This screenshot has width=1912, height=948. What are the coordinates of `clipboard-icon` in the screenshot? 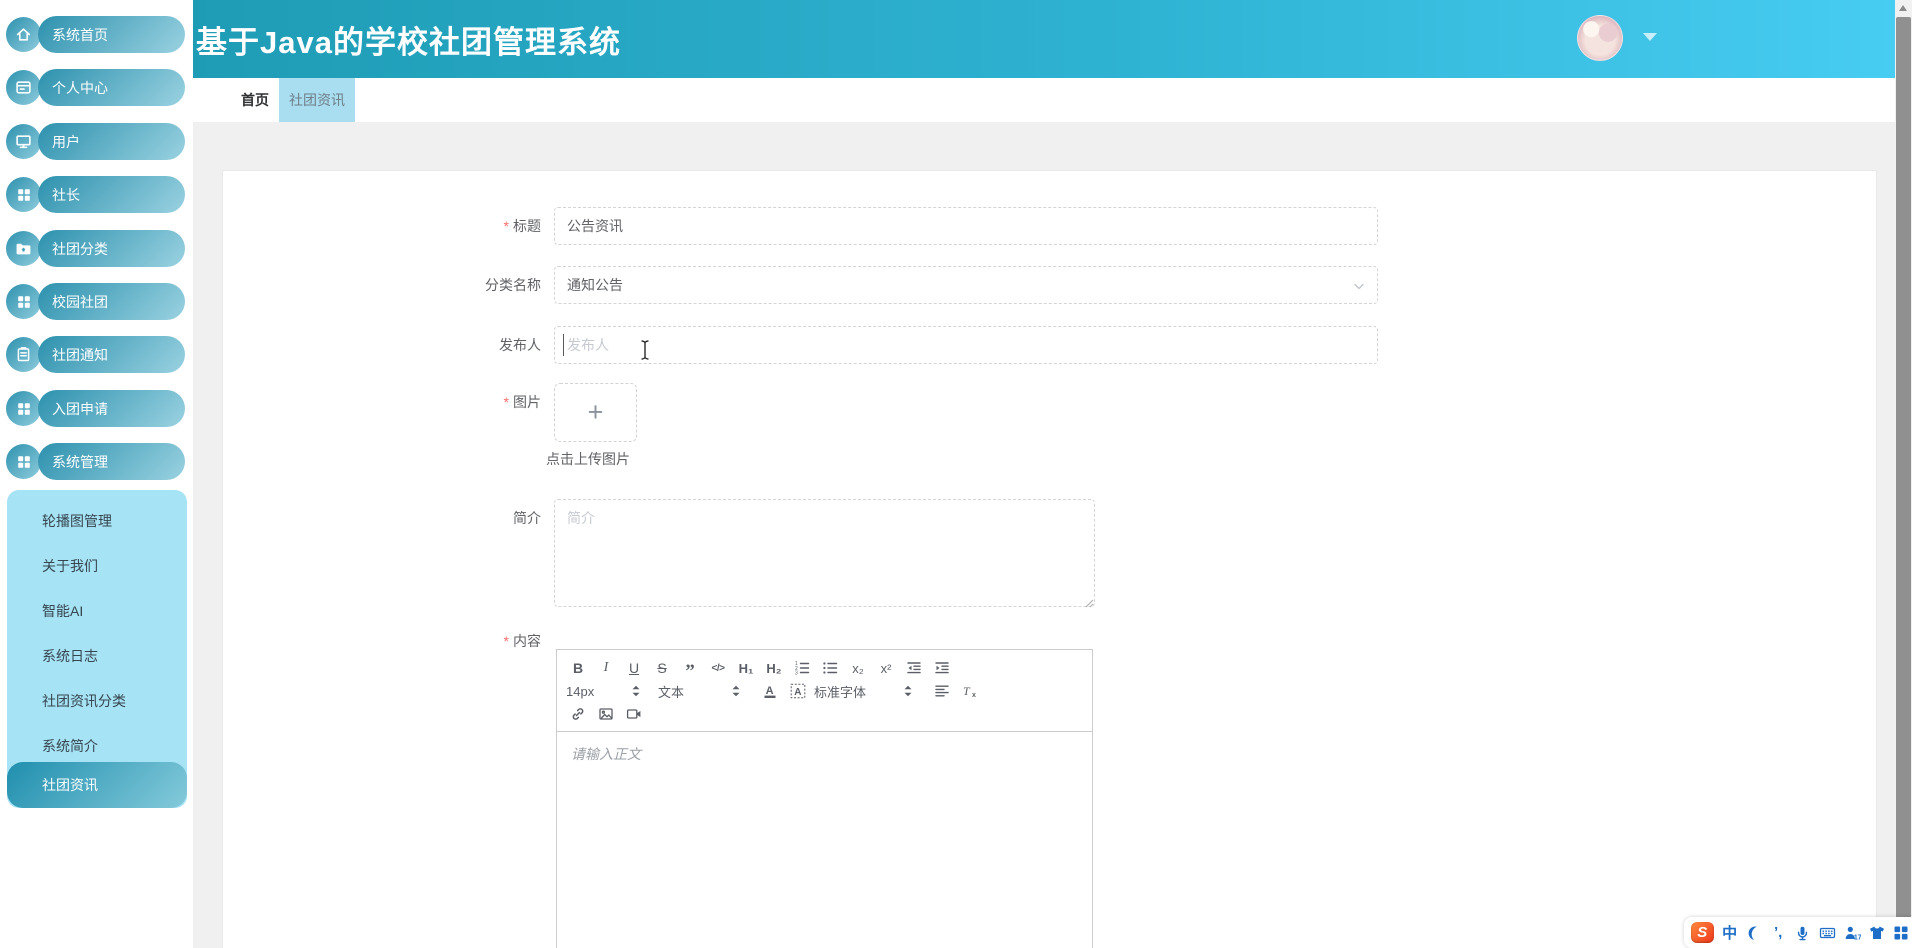 It's located at (23, 354).